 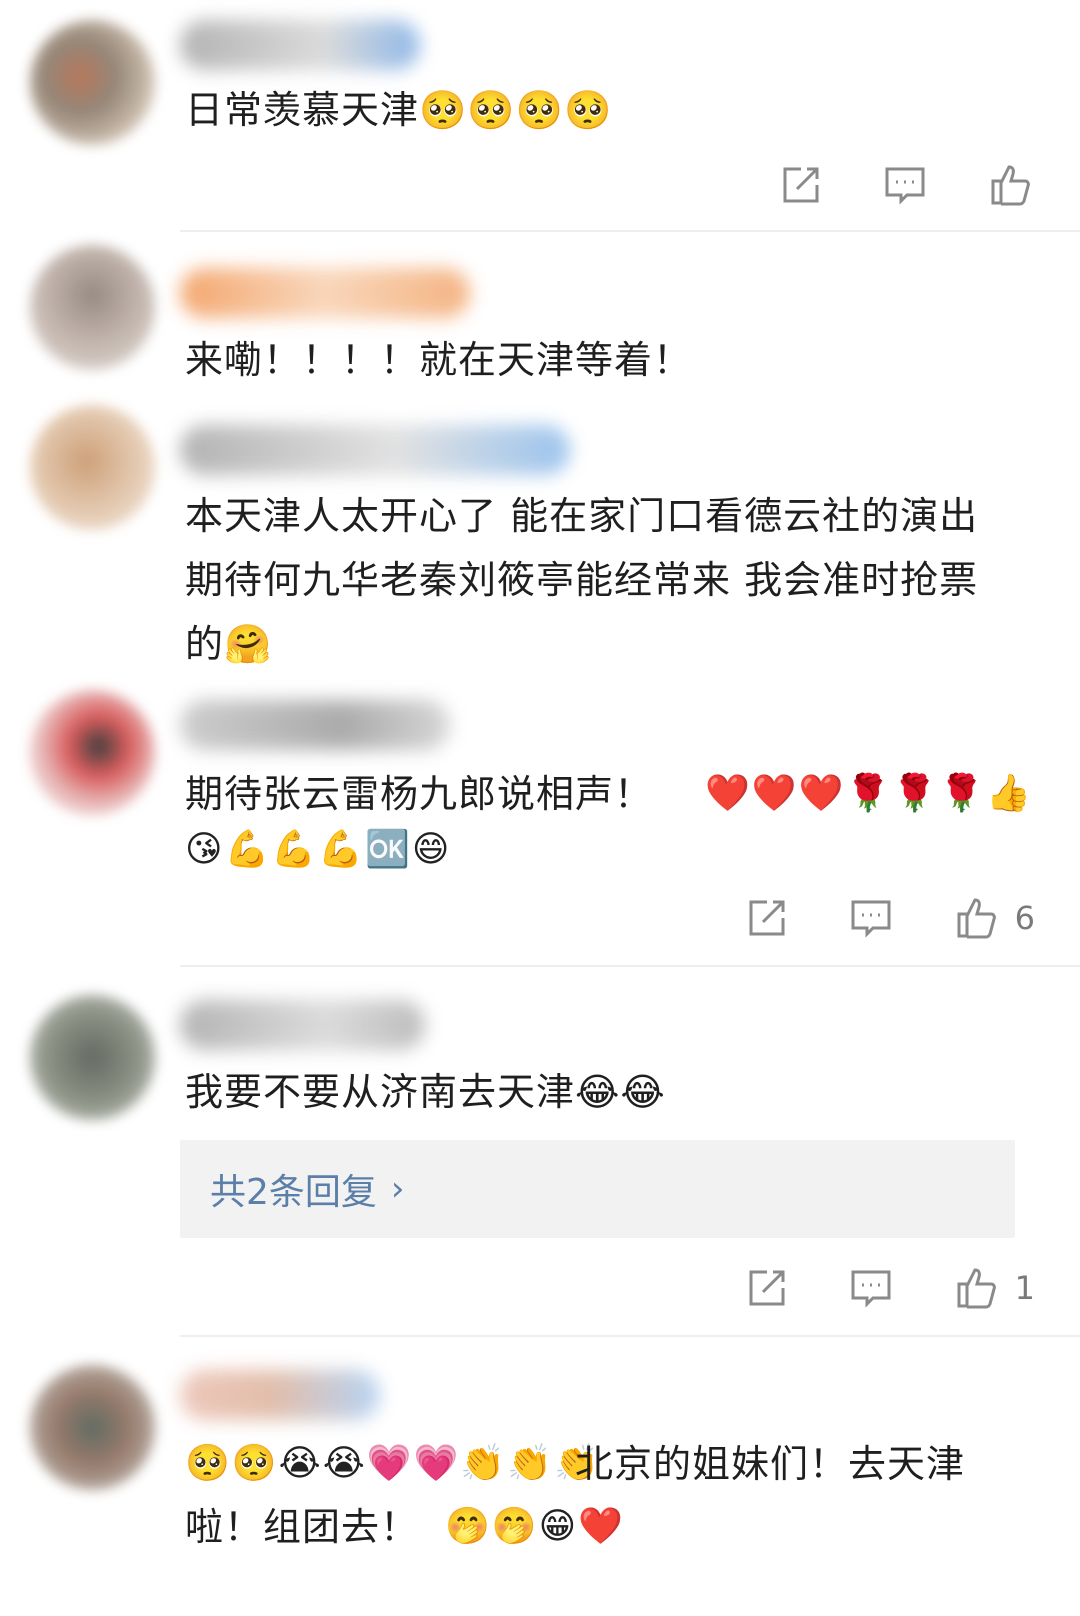 I want to click on emoji-row: 🥺🥺🥺🥺, so click(x=516, y=110).